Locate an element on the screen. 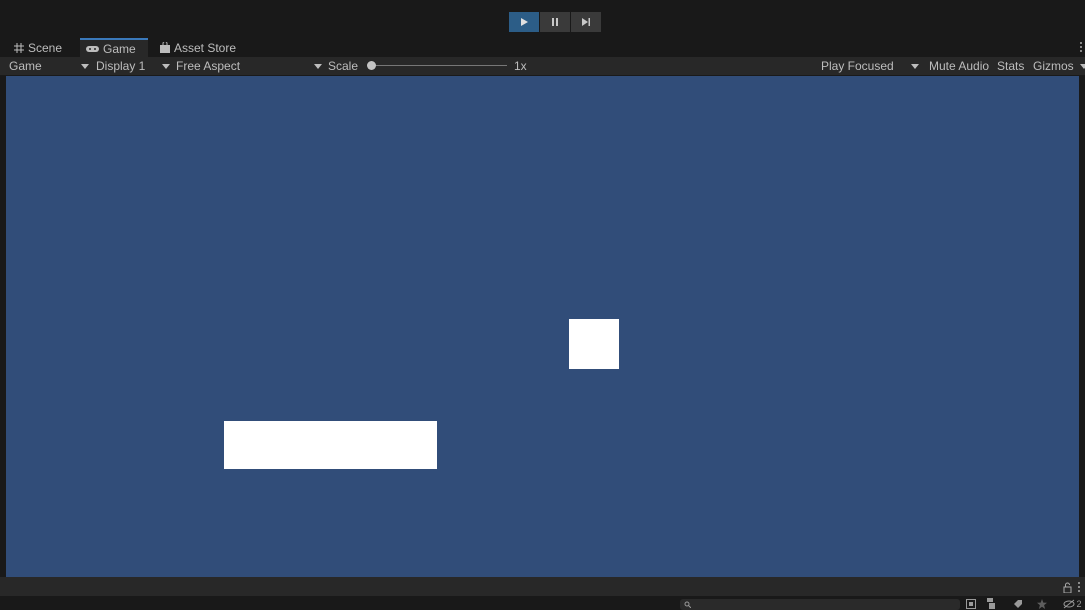 The image size is (1085, 610). tab-bar: Scene Game Asset Store is located at coordinates (542, 47).